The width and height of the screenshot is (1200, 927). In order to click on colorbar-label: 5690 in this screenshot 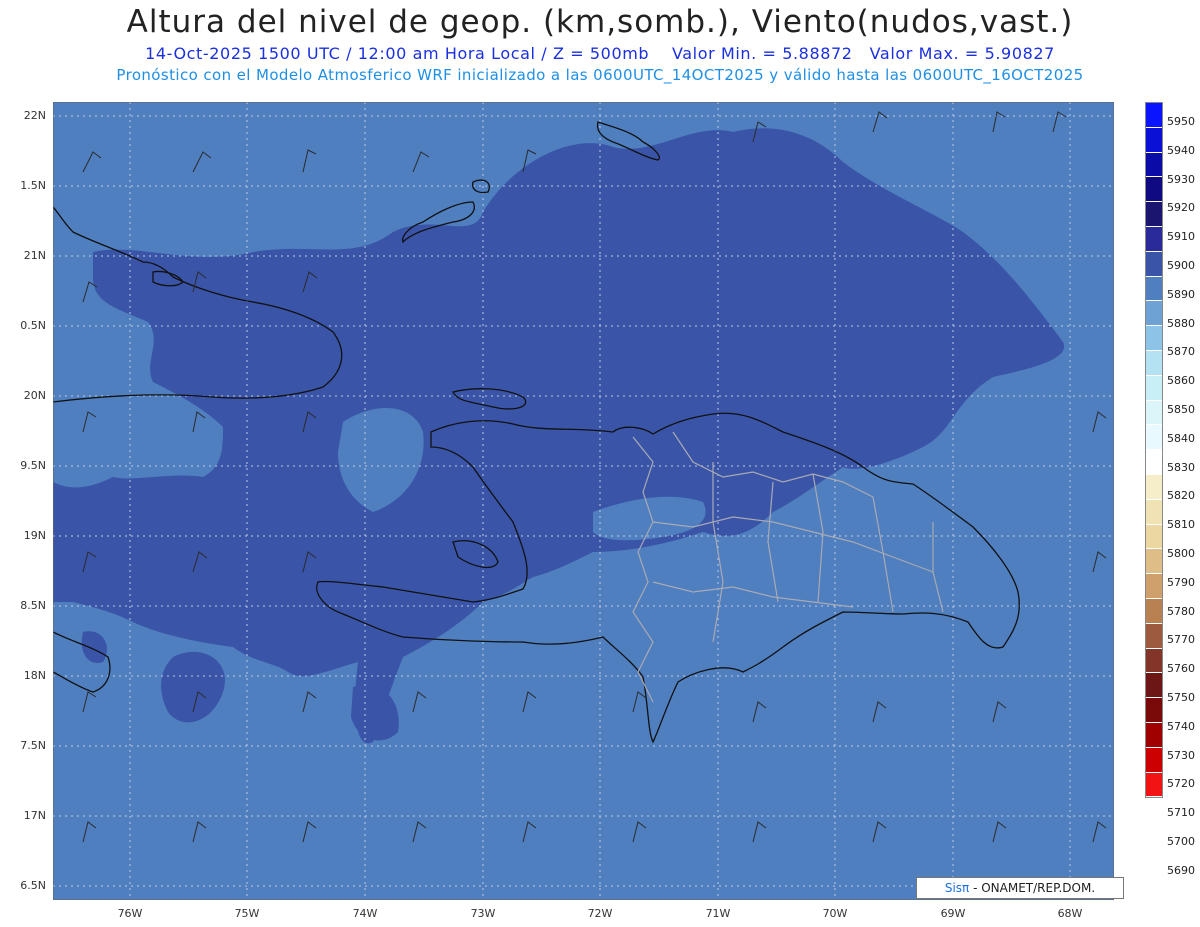, I will do `click(1181, 870)`.